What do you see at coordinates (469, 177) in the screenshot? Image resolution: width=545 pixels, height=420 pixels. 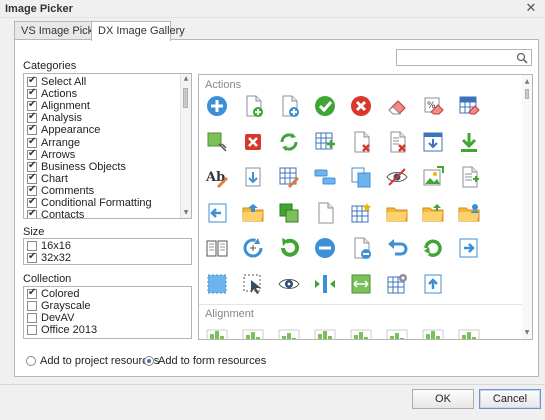 I see `document-properties-icon` at bounding box center [469, 177].